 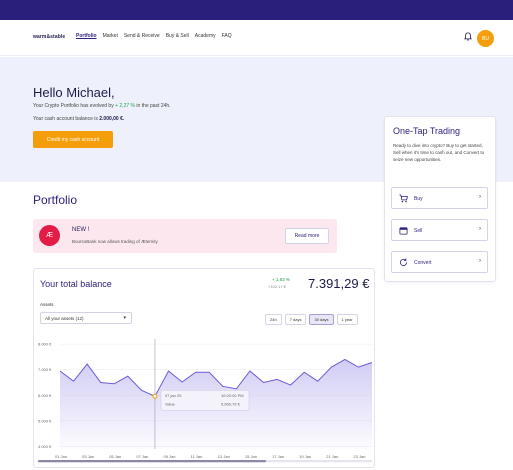 What do you see at coordinates (170, 403) in the screenshot?
I see `tooltip-label: Value` at bounding box center [170, 403].